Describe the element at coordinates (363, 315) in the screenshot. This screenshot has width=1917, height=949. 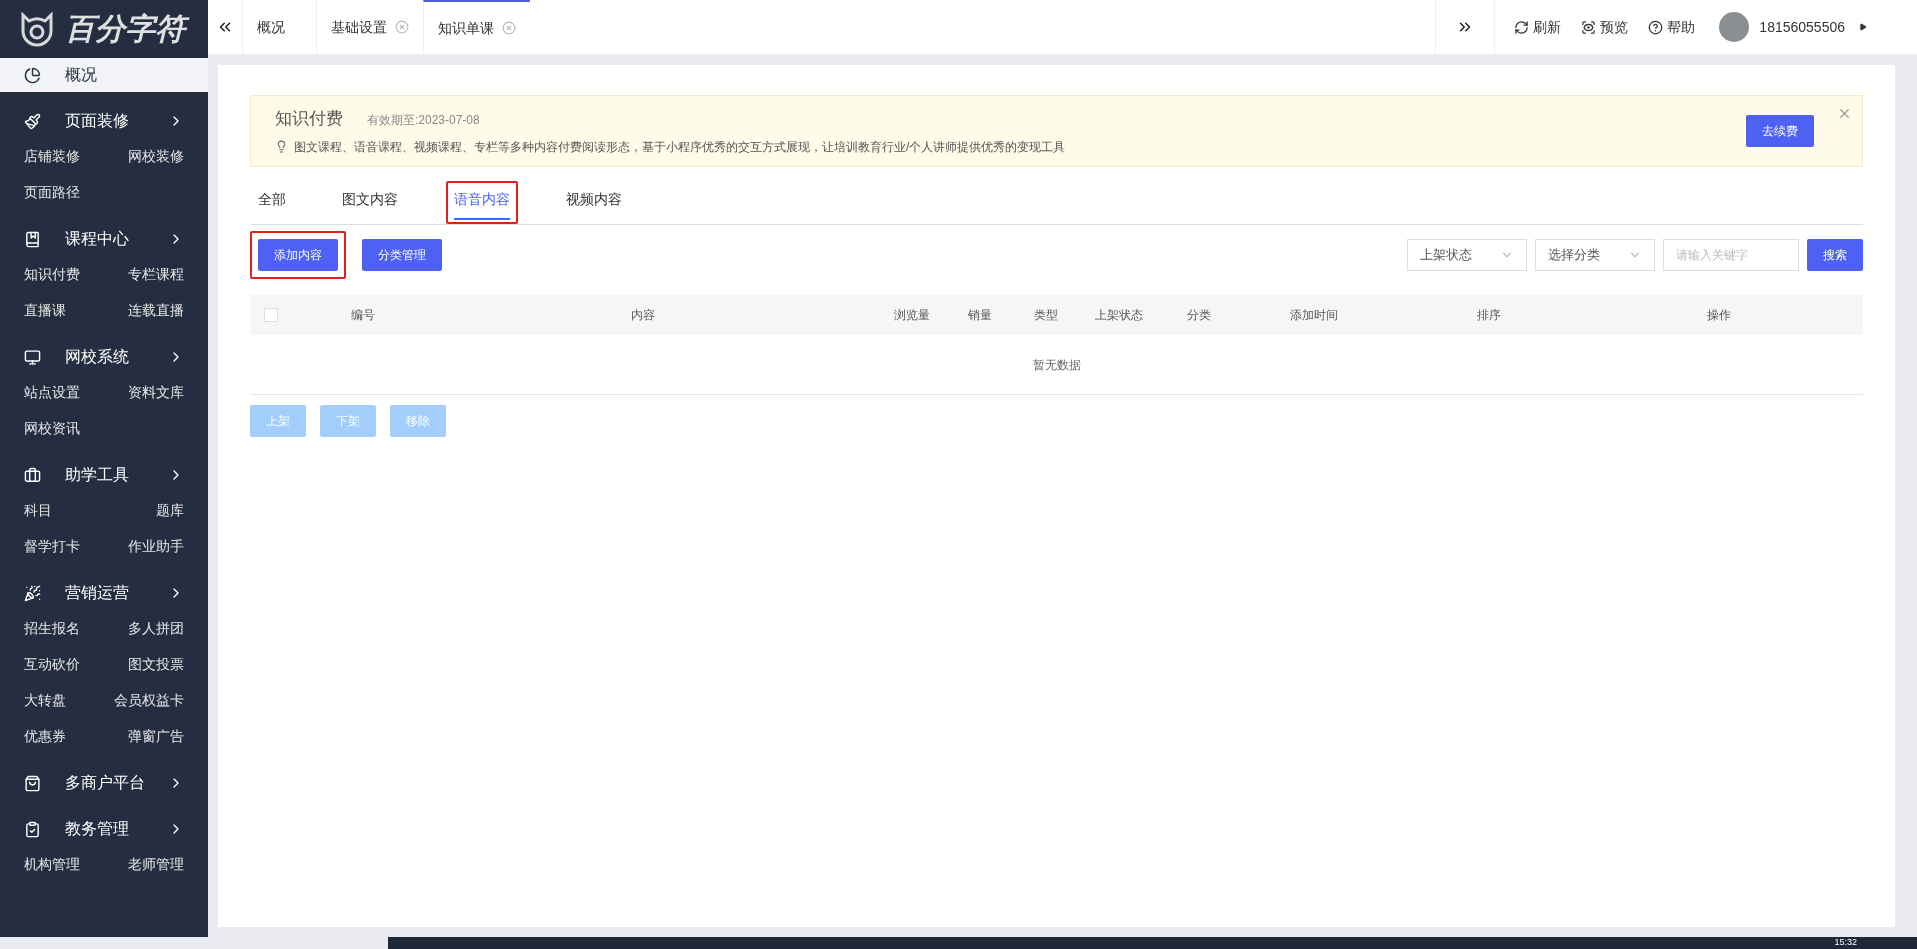
I see `column-header: 编号` at that location.